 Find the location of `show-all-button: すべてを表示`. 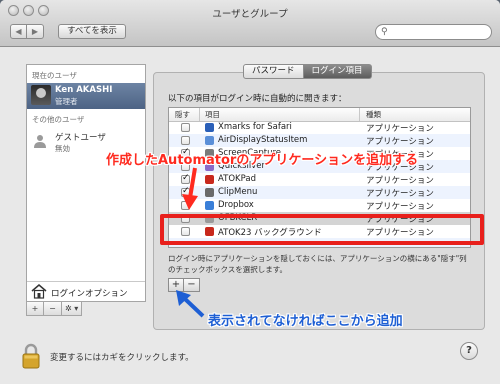

show-all-button: すべてを表示 is located at coordinates (92, 31).